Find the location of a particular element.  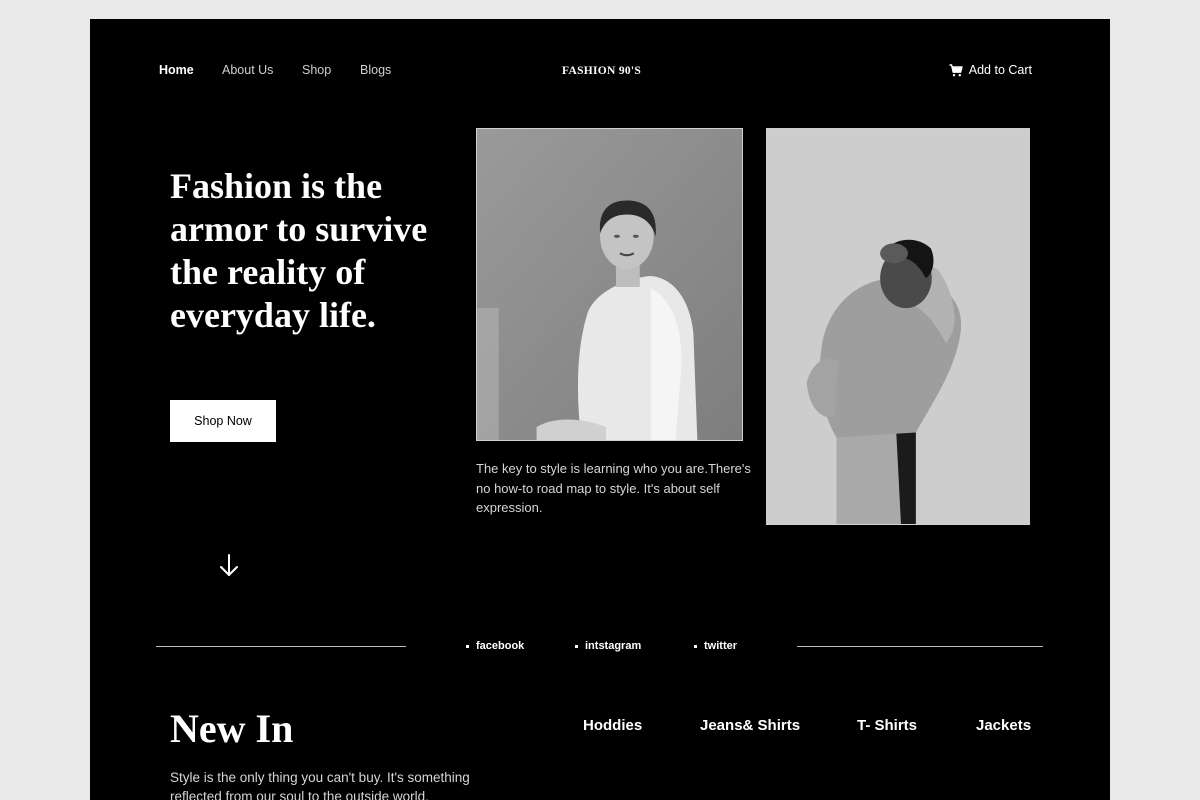

category-jackets: Jackets is located at coordinates (1003, 725).